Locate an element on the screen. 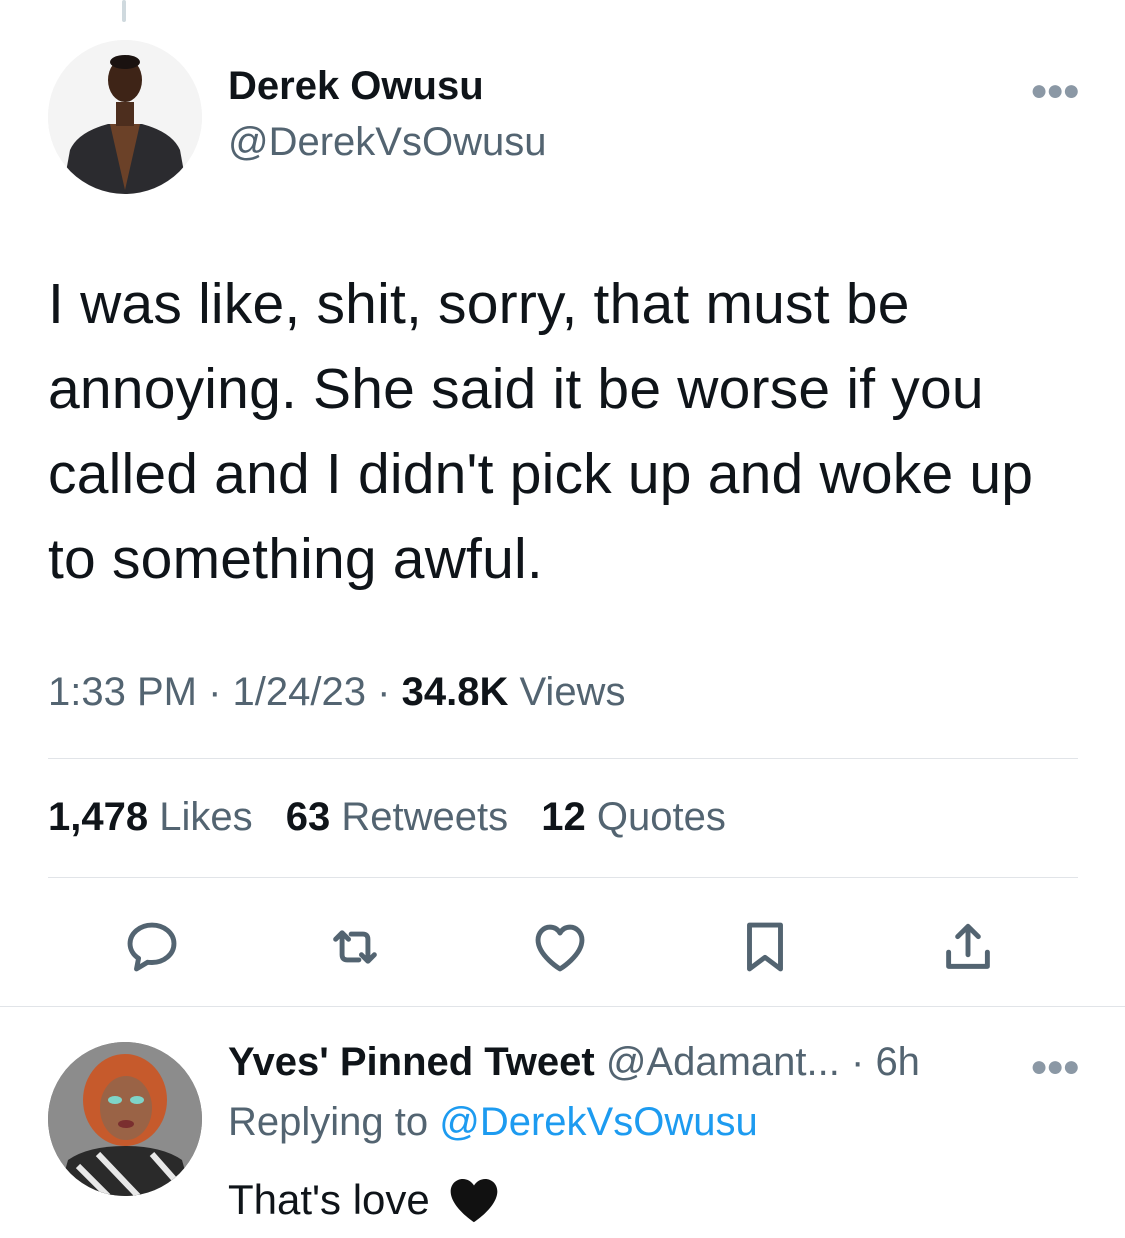 The width and height of the screenshot is (1125, 1238). likes-count: 1,478 is located at coordinates (98, 817).